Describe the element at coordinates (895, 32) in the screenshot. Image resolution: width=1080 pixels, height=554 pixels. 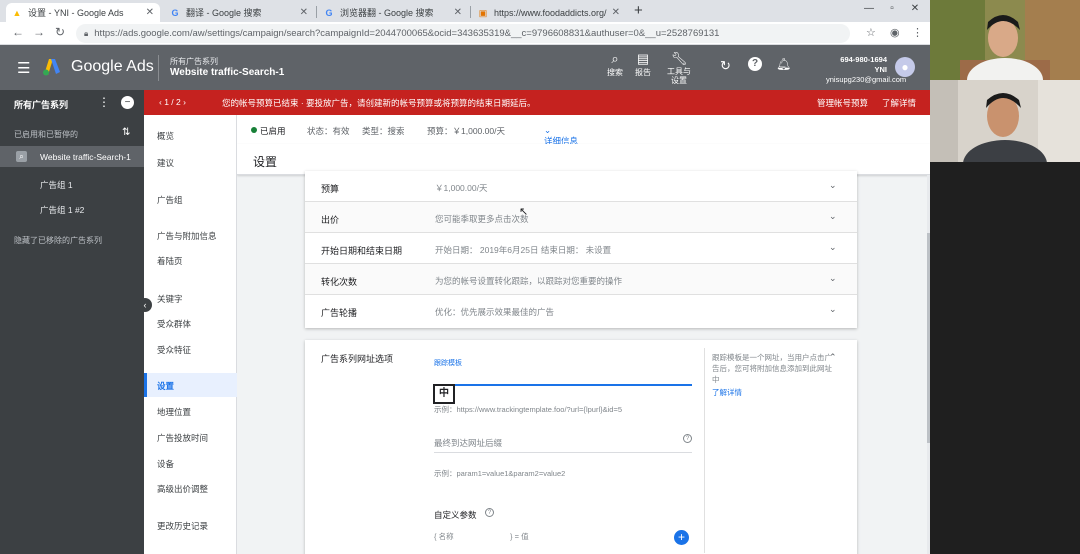
I see `profile-icon: ◉` at that location.